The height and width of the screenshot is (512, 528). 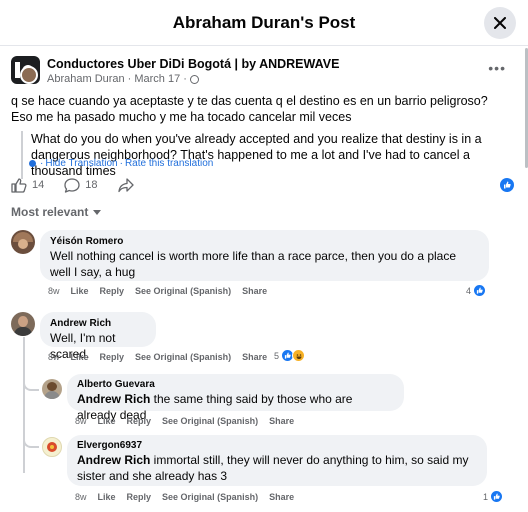 I want to click on dialog-header: Abraham Duran's Post, so click(x=264, y=23).